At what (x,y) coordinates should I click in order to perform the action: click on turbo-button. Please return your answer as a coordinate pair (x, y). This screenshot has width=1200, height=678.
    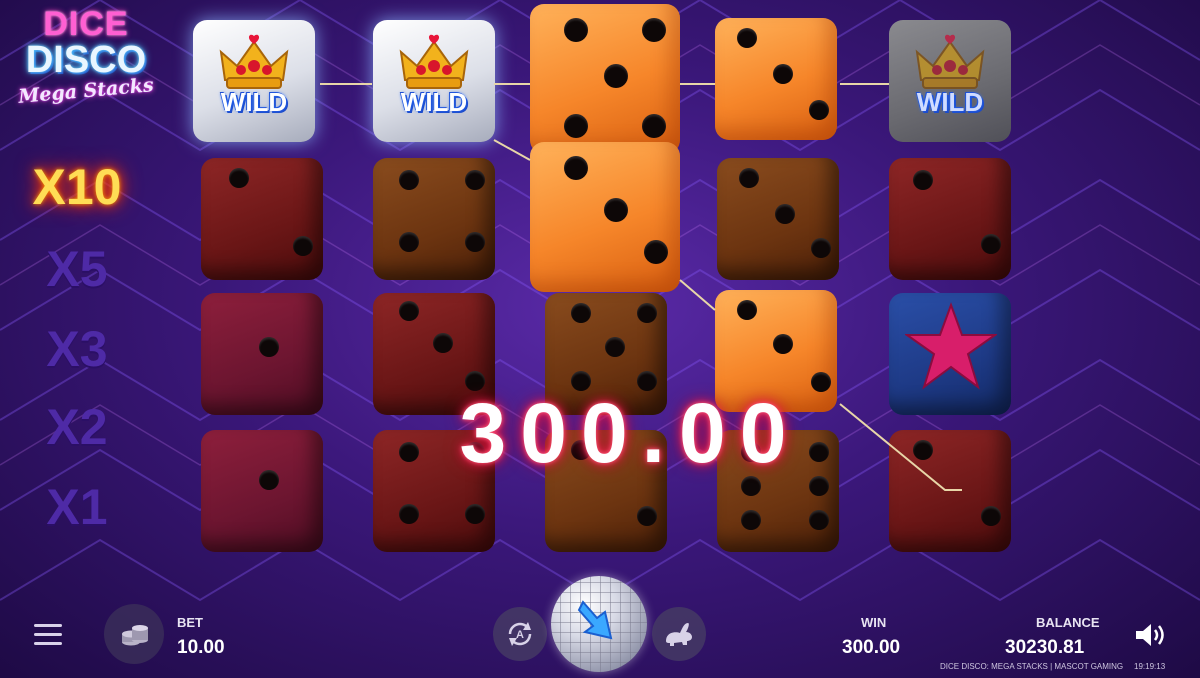
    Looking at the image, I should click on (679, 634).